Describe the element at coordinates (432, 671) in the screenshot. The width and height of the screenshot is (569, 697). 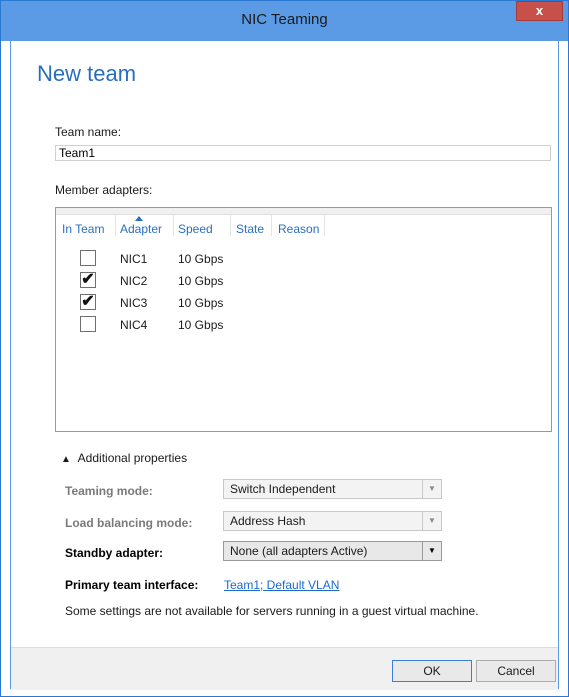
I see `ok-button: OK` at that location.